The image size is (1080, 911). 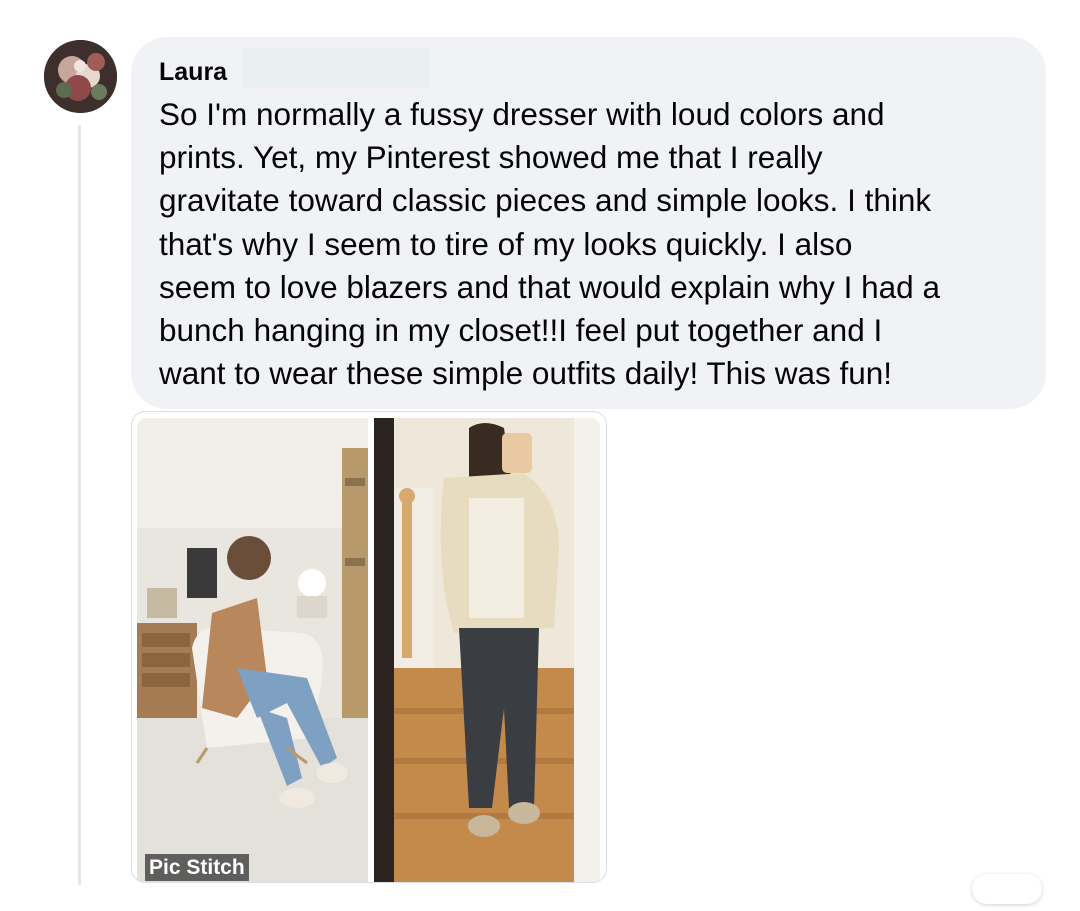 I want to click on photo-seated-blazer-image, so click(x=252, y=650).